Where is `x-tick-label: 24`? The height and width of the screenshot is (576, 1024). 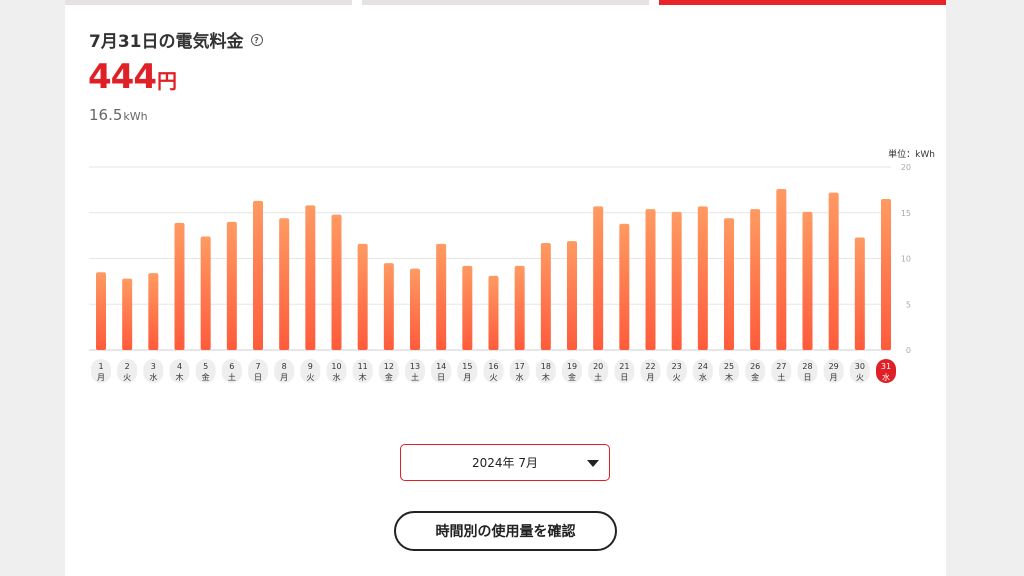 x-tick-label: 24 is located at coordinates (703, 366).